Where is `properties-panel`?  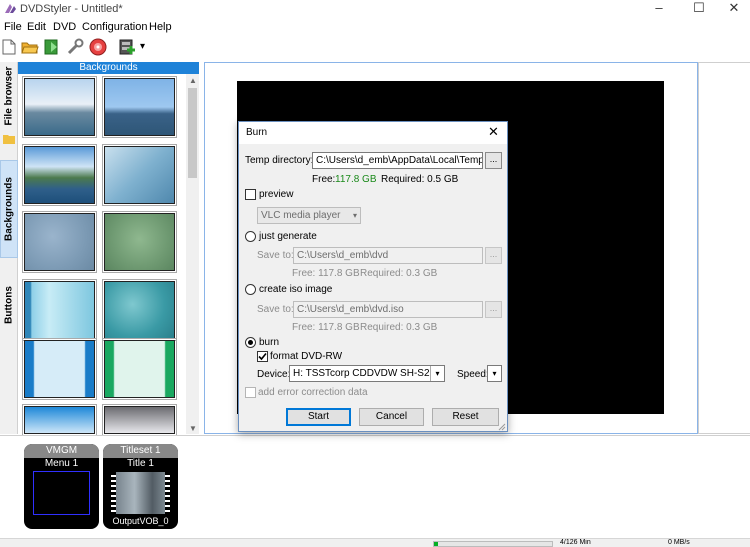
properties-panel is located at coordinates (724, 248).